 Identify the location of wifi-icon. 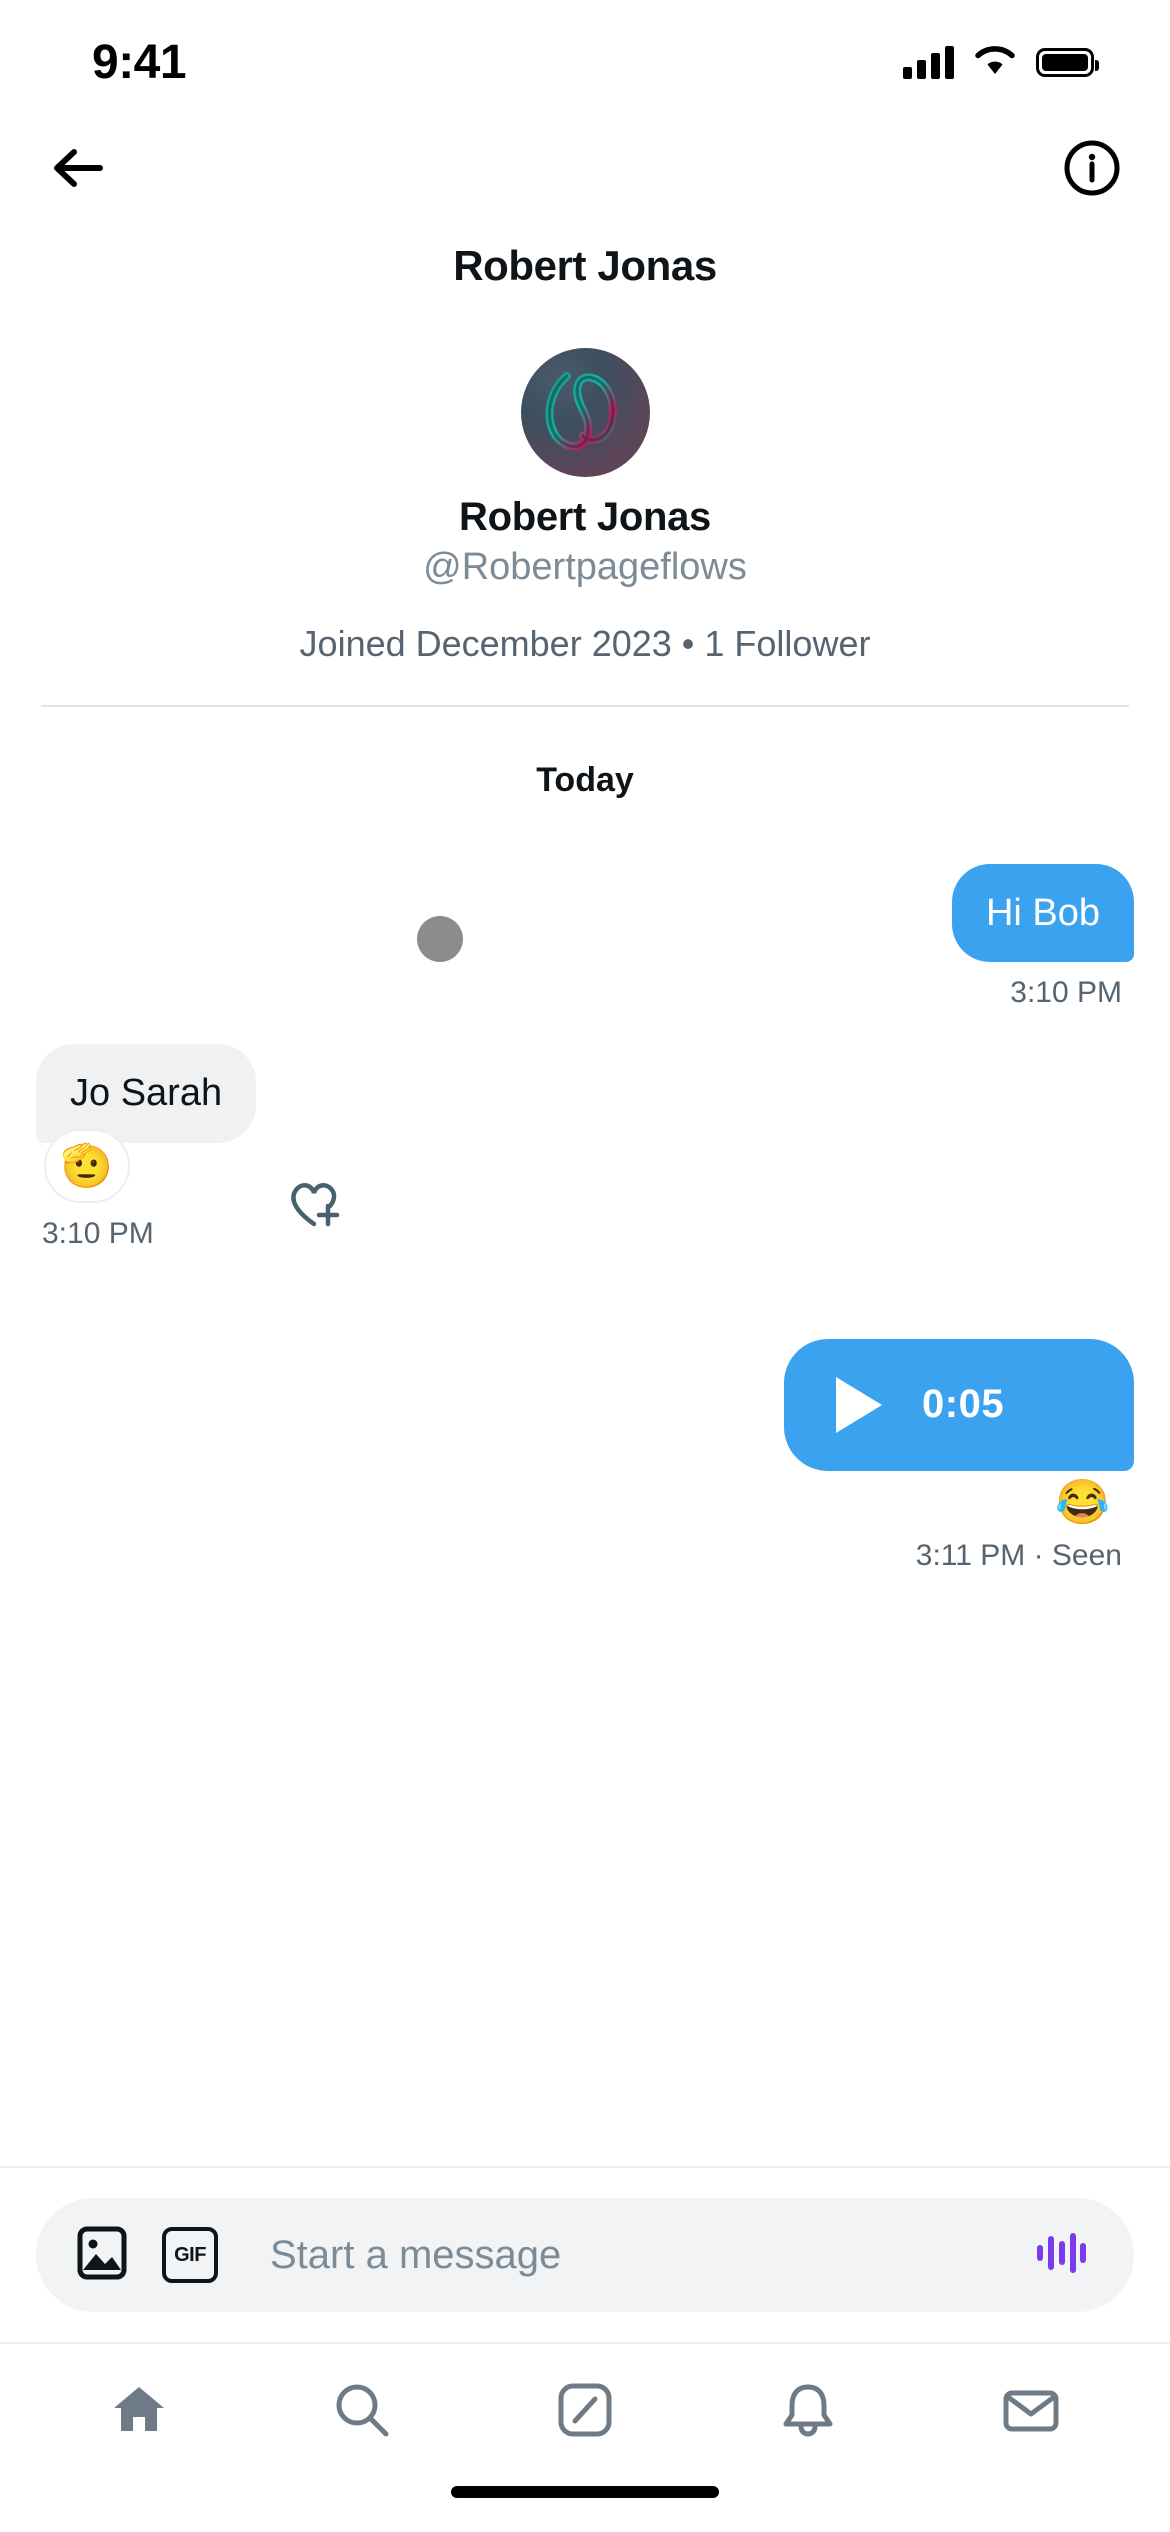
(995, 62).